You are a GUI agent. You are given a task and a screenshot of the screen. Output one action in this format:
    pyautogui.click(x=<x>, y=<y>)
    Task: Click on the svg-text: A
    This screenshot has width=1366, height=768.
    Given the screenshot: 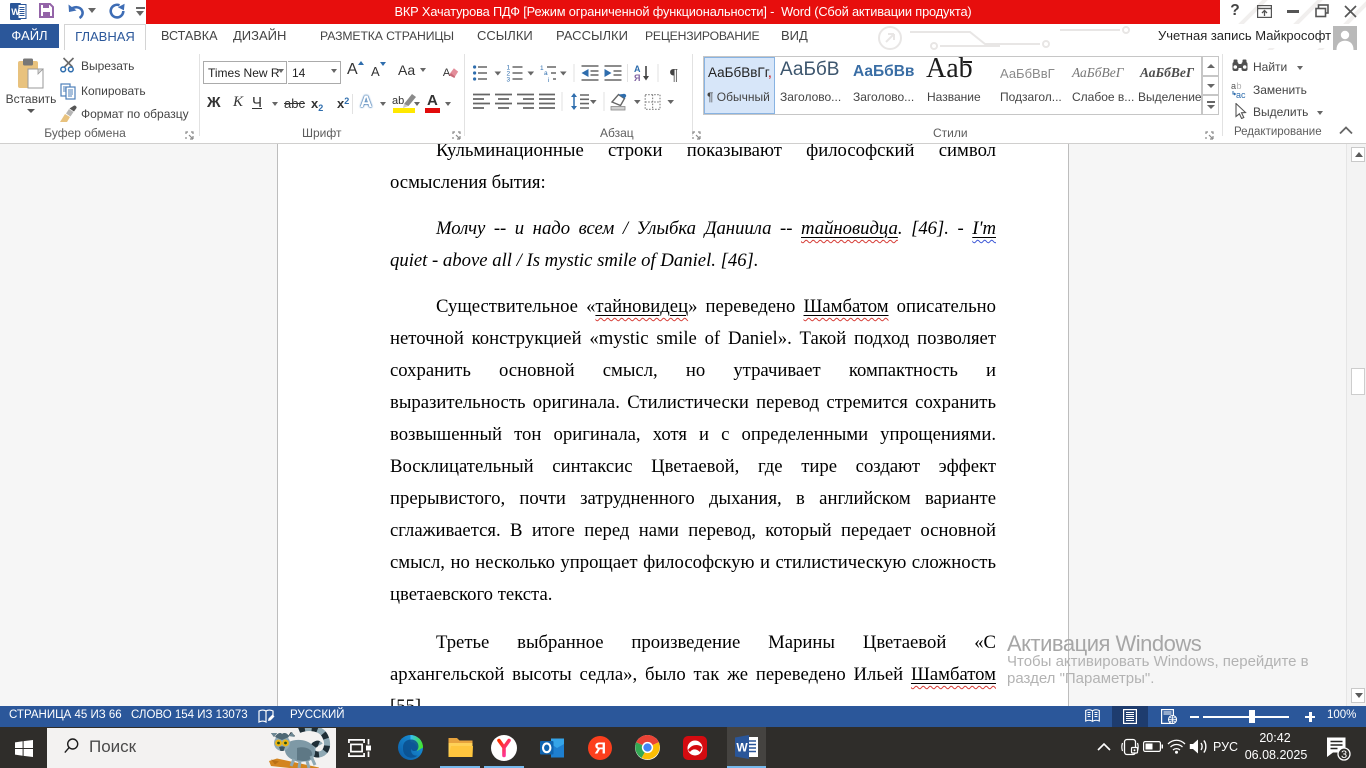 What is the action you would take?
    pyautogui.click(x=447, y=73)
    